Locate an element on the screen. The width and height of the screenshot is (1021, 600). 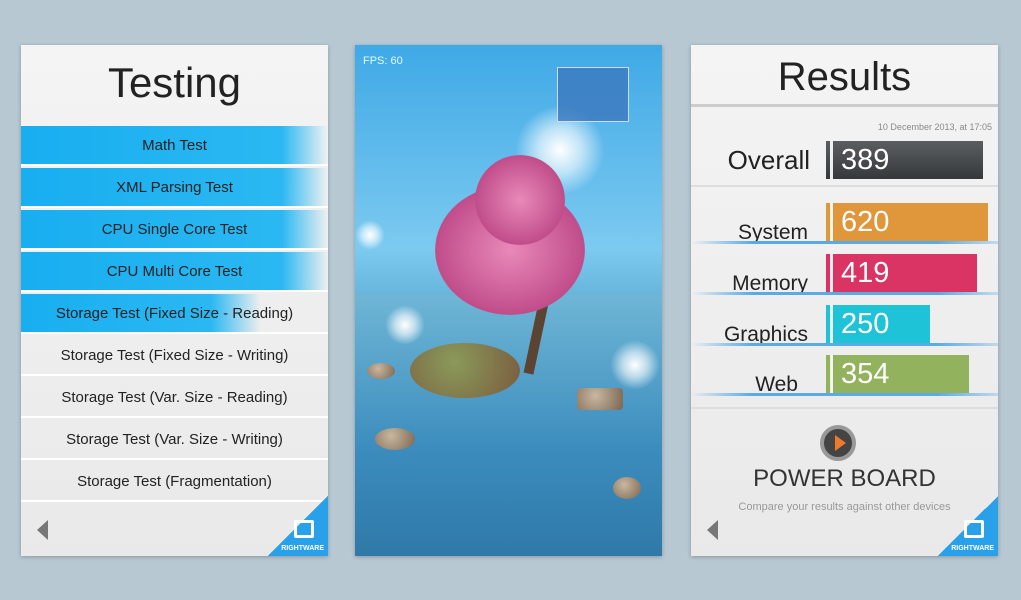
tree-blossom is located at coordinates (520, 200).